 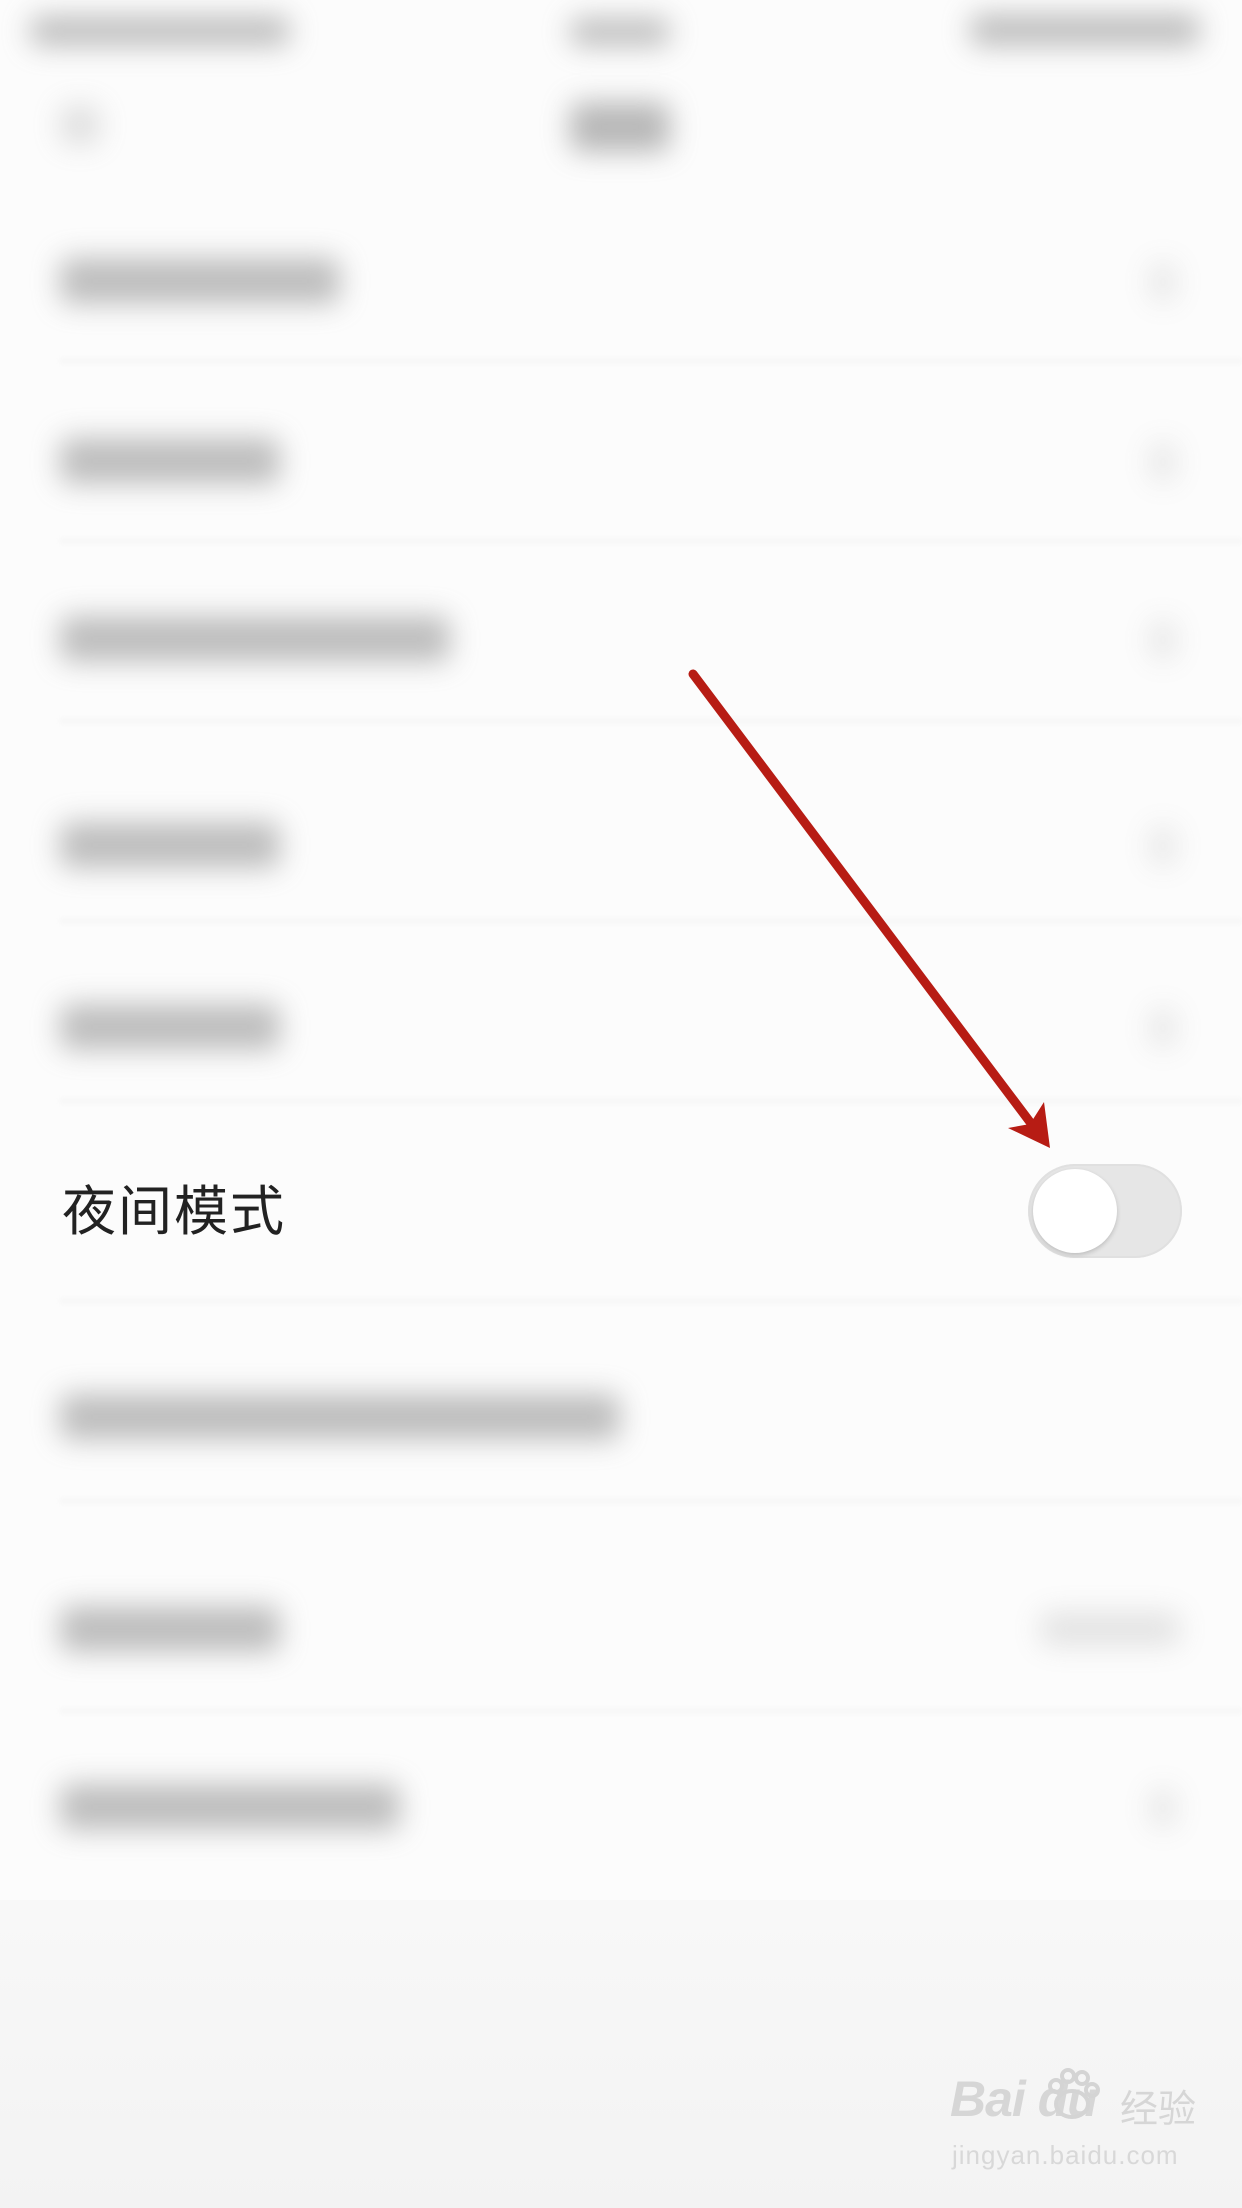 I want to click on baidu-paw-icon, so click(x=1074, y=2093).